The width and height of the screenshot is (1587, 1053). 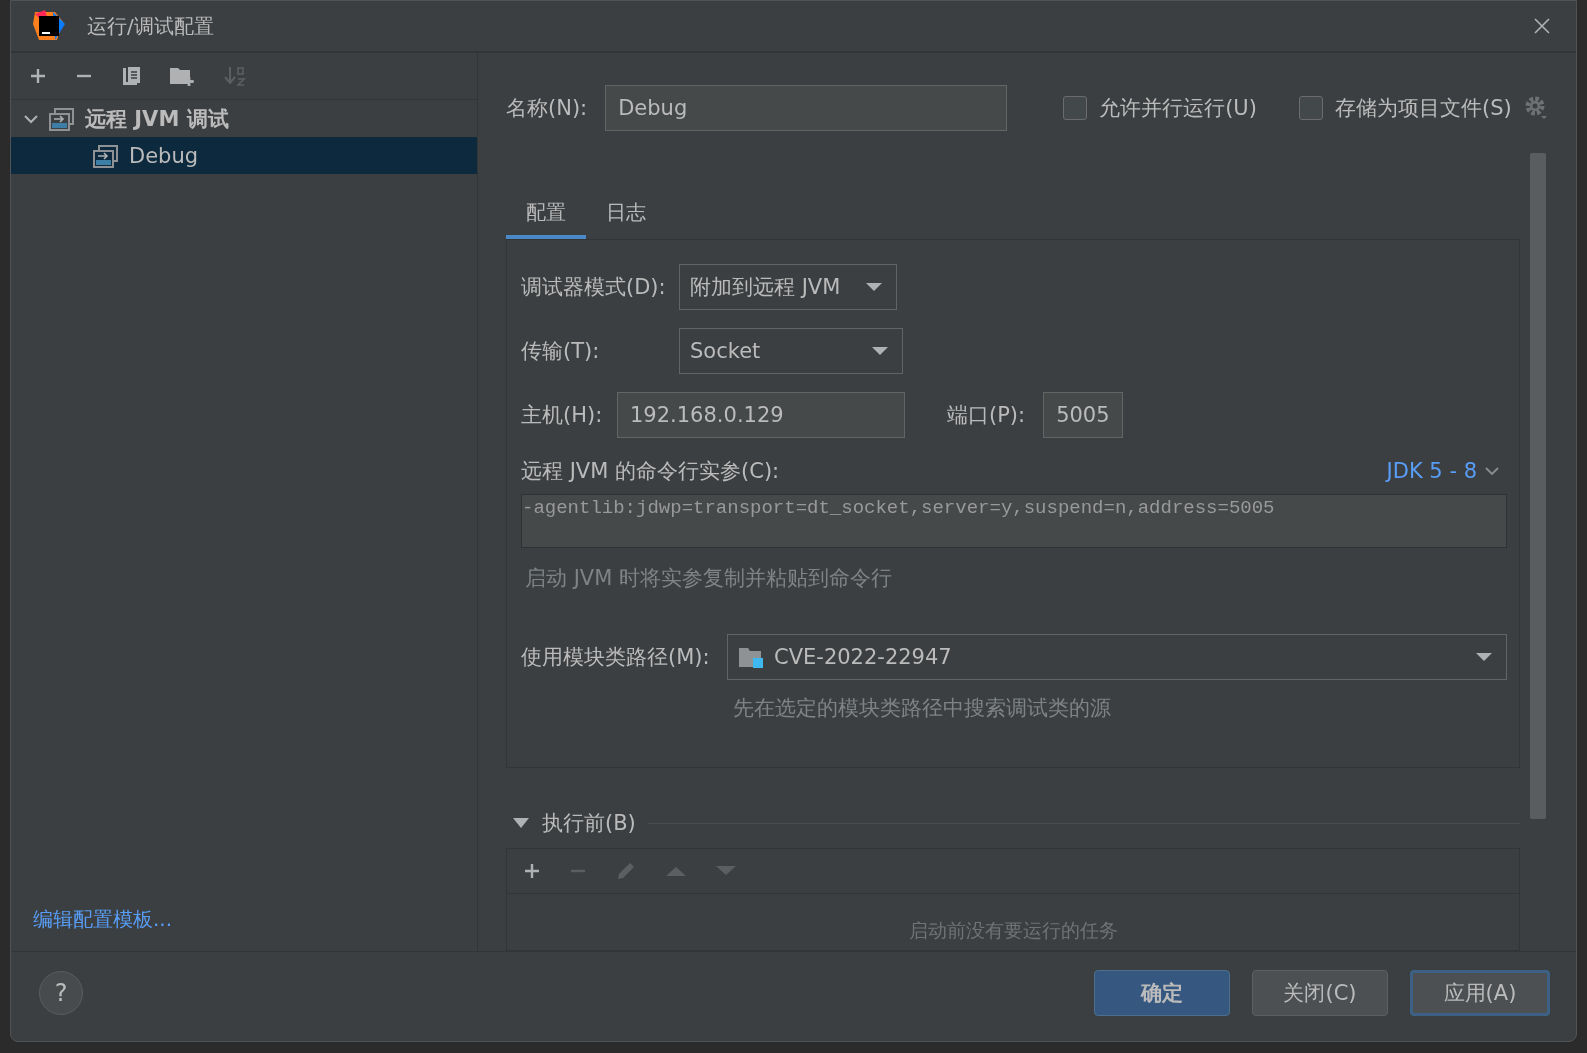 I want to click on port-field: 5005, so click(x=1083, y=415).